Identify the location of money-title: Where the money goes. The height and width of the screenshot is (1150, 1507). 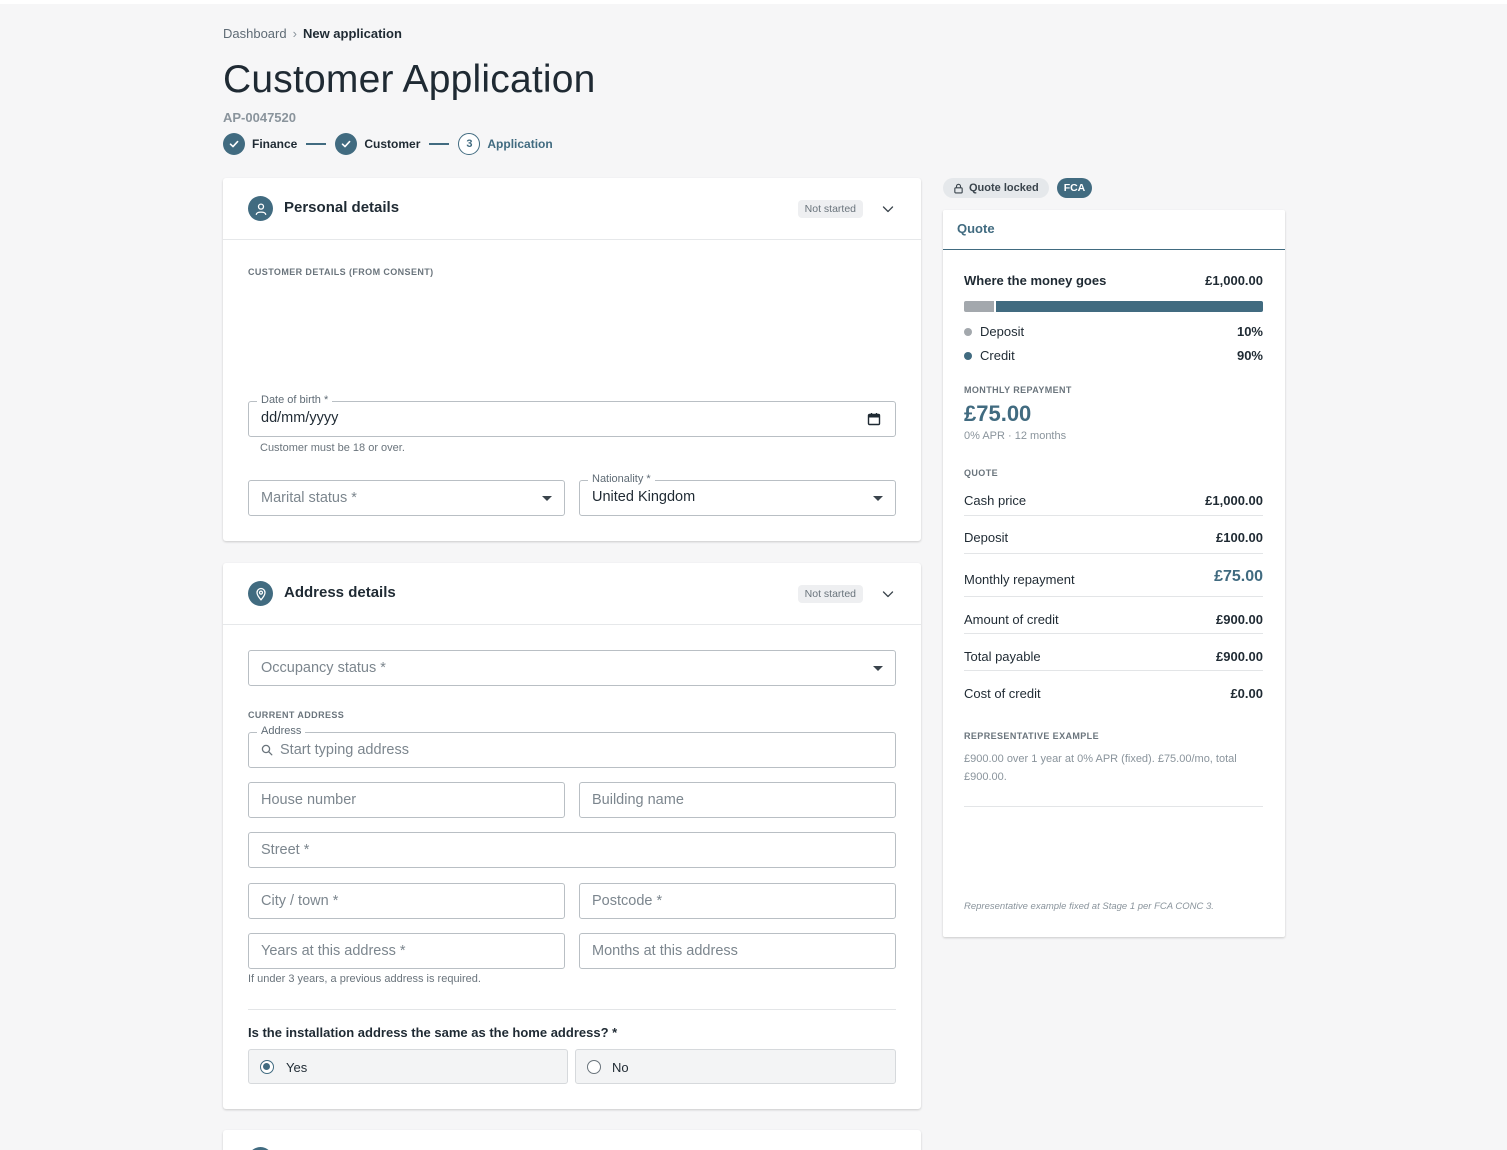
(1035, 280).